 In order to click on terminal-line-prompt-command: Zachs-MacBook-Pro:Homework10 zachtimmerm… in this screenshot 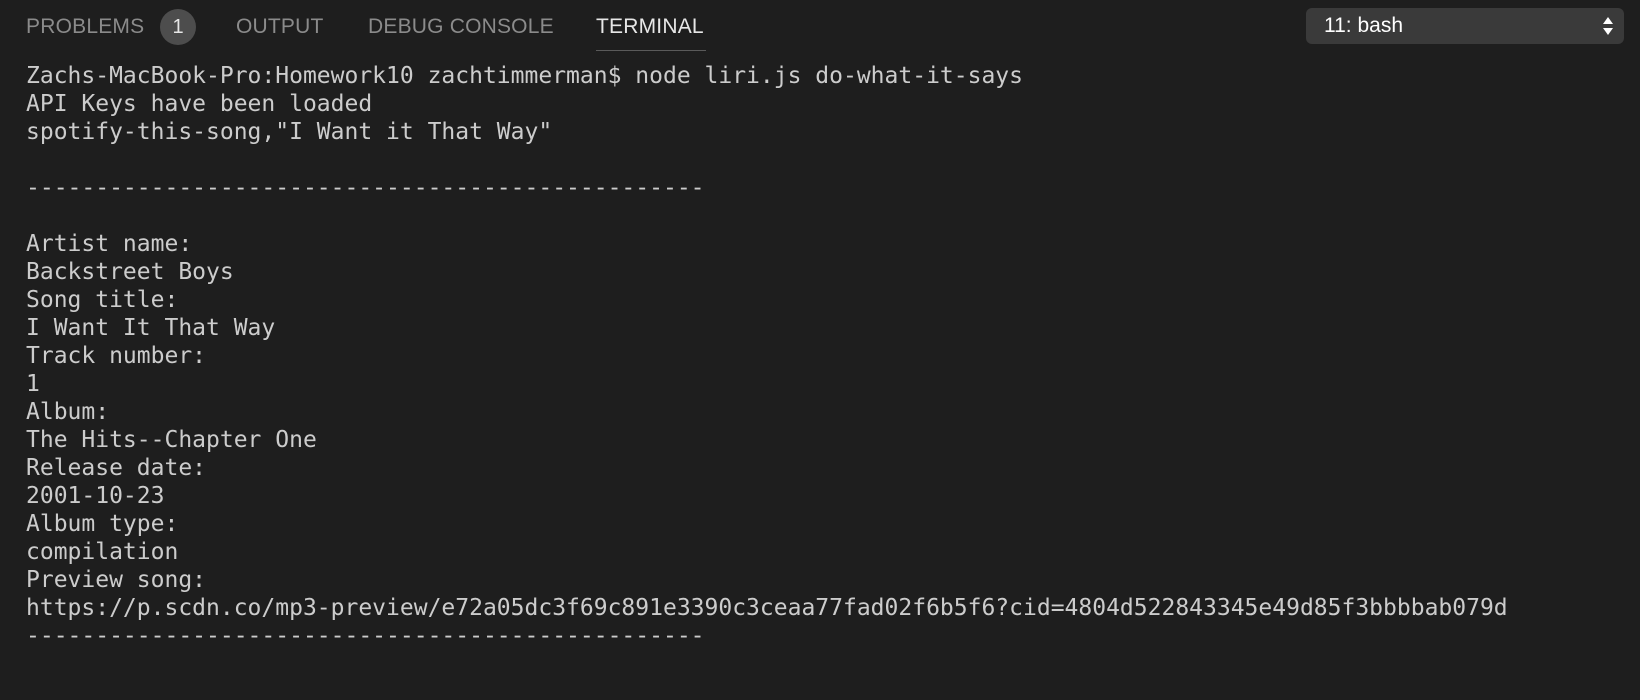, I will do `click(524, 76)`.